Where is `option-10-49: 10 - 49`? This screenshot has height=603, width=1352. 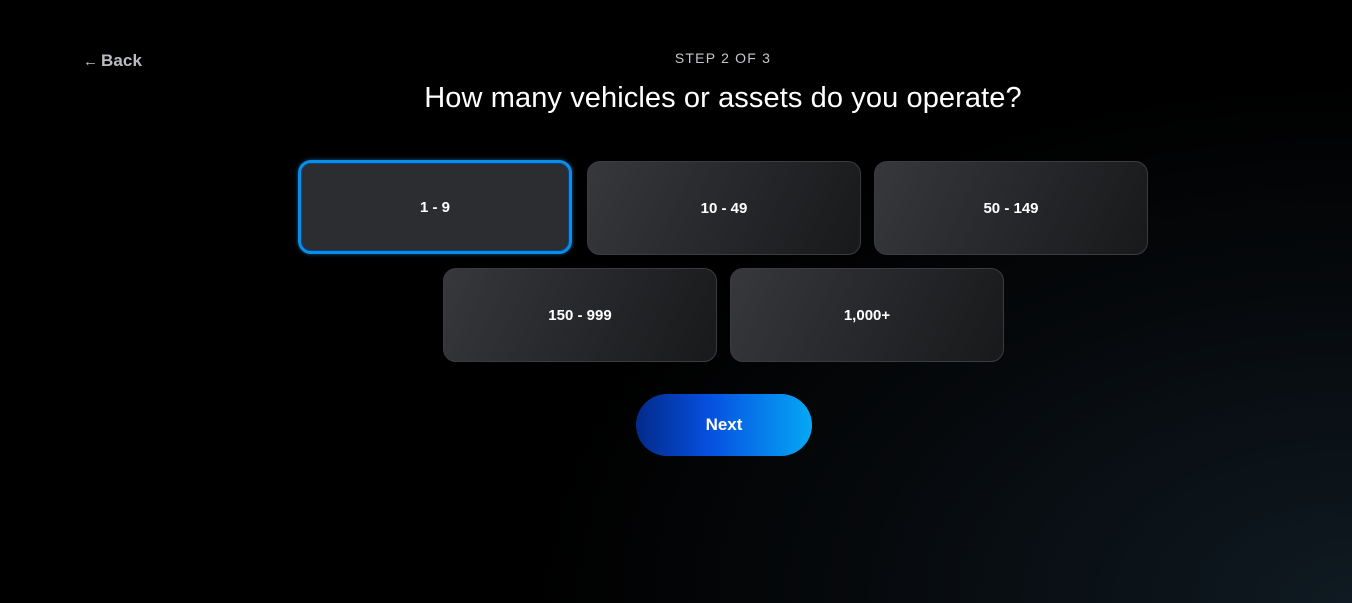
option-10-49: 10 - 49 is located at coordinates (724, 208).